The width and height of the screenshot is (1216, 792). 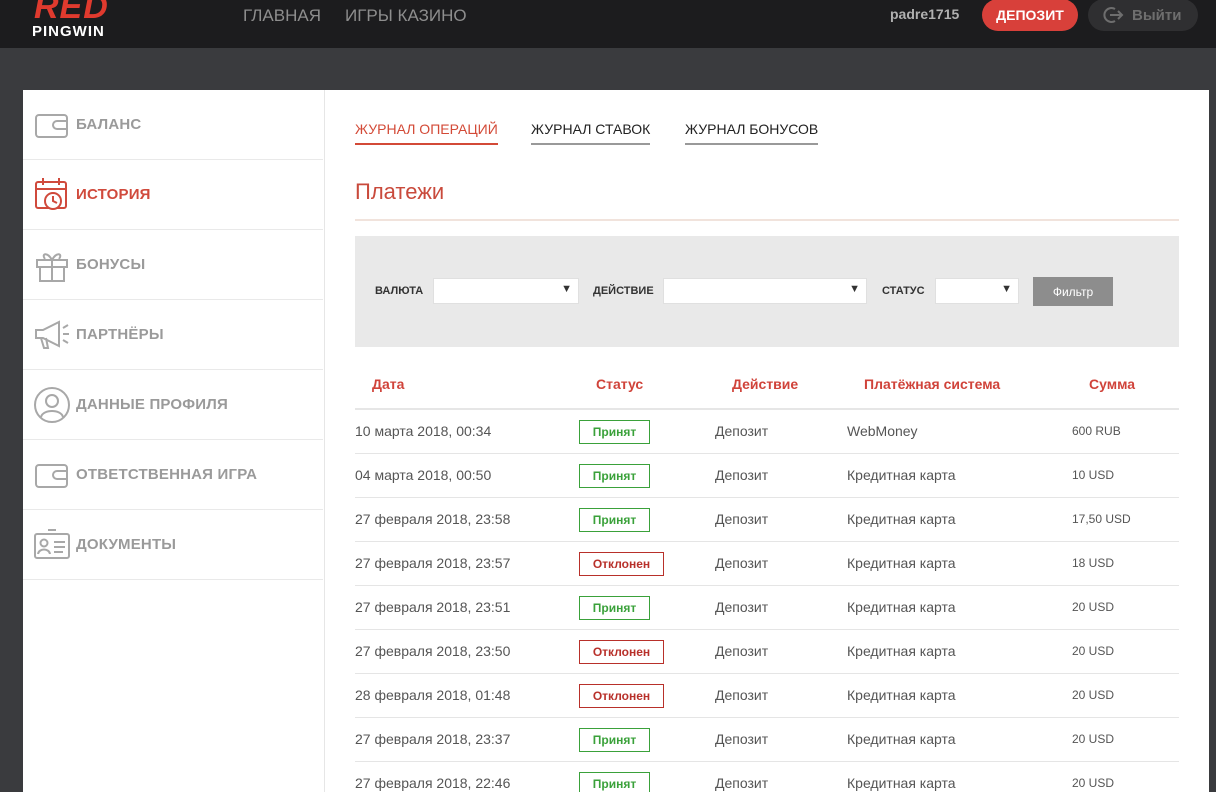 I want to click on nav-link-casino: ИГРЫ КАЗИНО, so click(x=406, y=16).